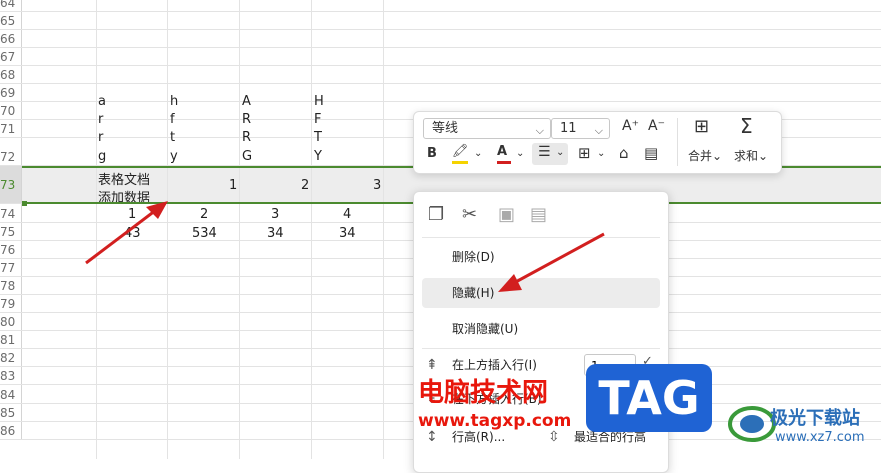  What do you see at coordinates (172, 137) in the screenshot?
I see `cell: t` at bounding box center [172, 137].